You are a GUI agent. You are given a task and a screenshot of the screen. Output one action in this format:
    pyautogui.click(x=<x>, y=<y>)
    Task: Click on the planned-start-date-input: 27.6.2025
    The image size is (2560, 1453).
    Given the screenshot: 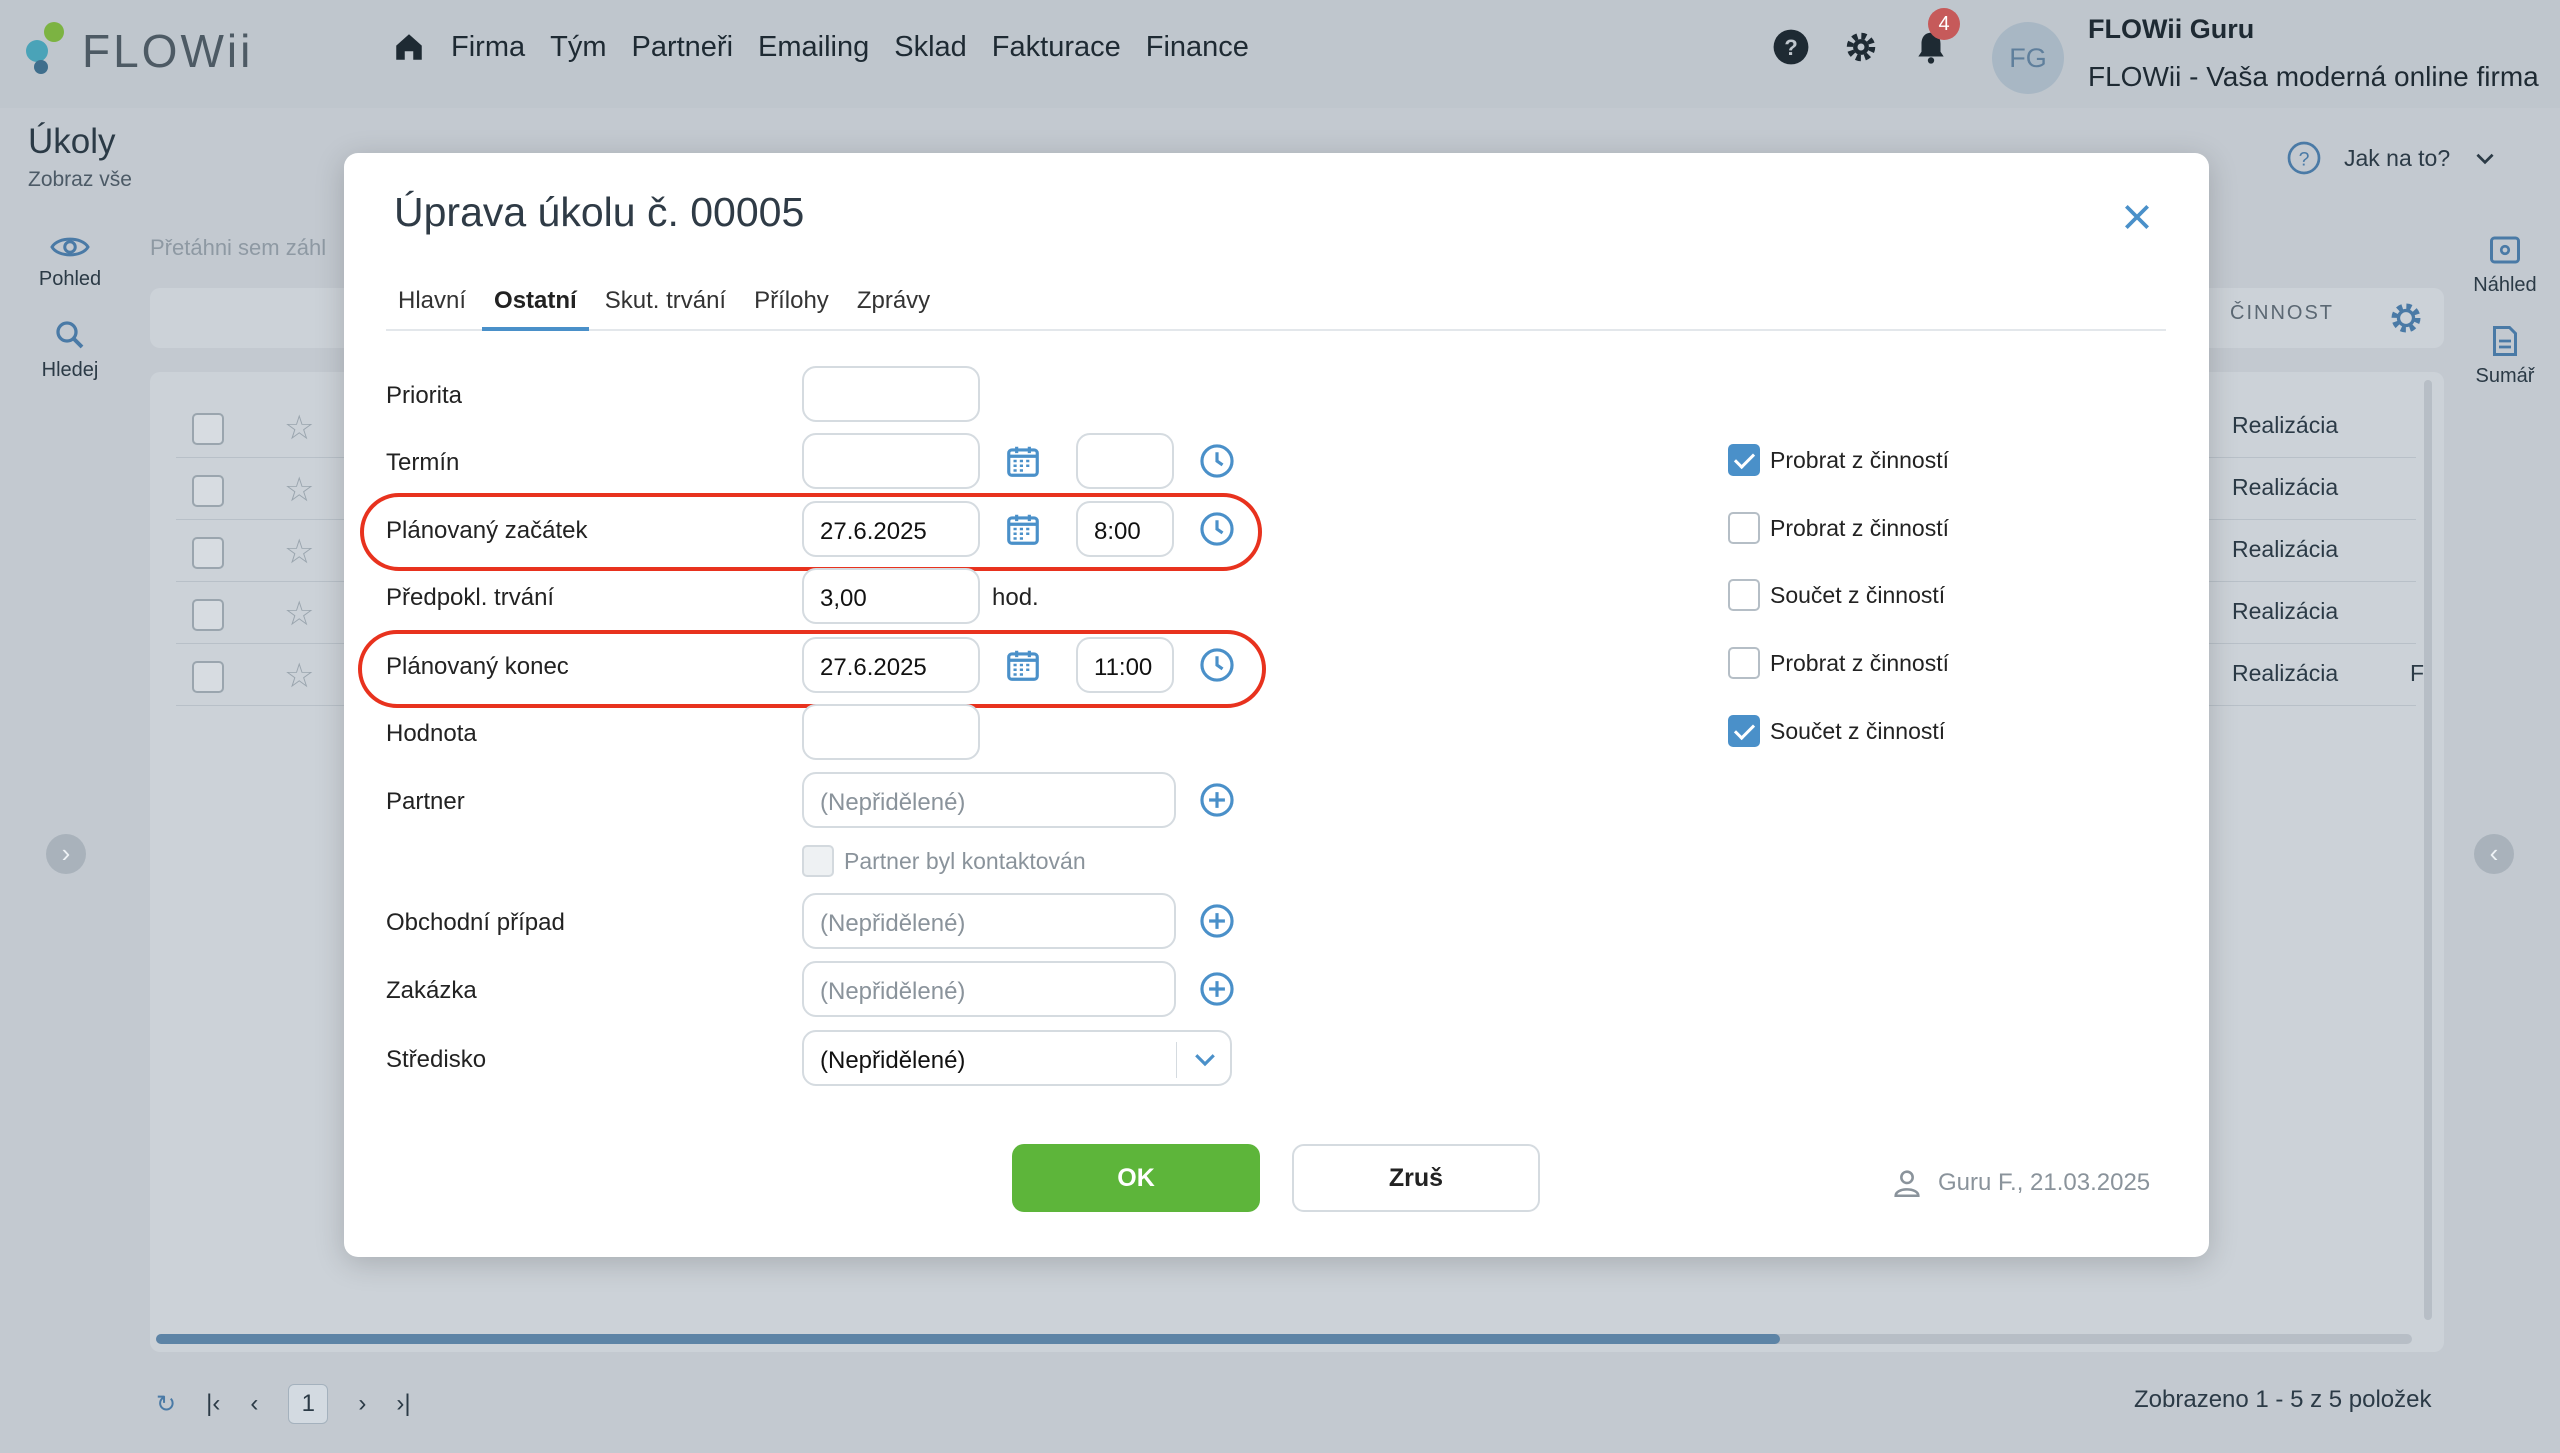 What is the action you would take?
    pyautogui.click(x=891, y=529)
    